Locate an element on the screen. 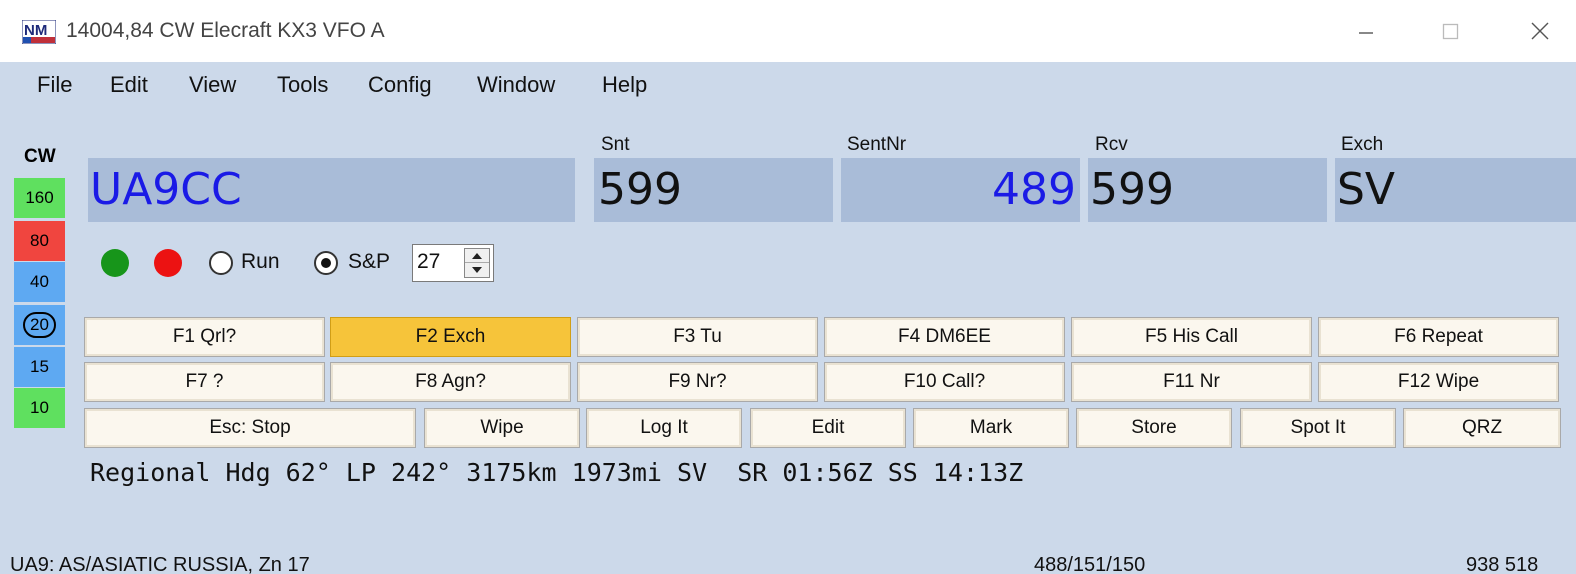  spin-buttons is located at coordinates (477, 263).